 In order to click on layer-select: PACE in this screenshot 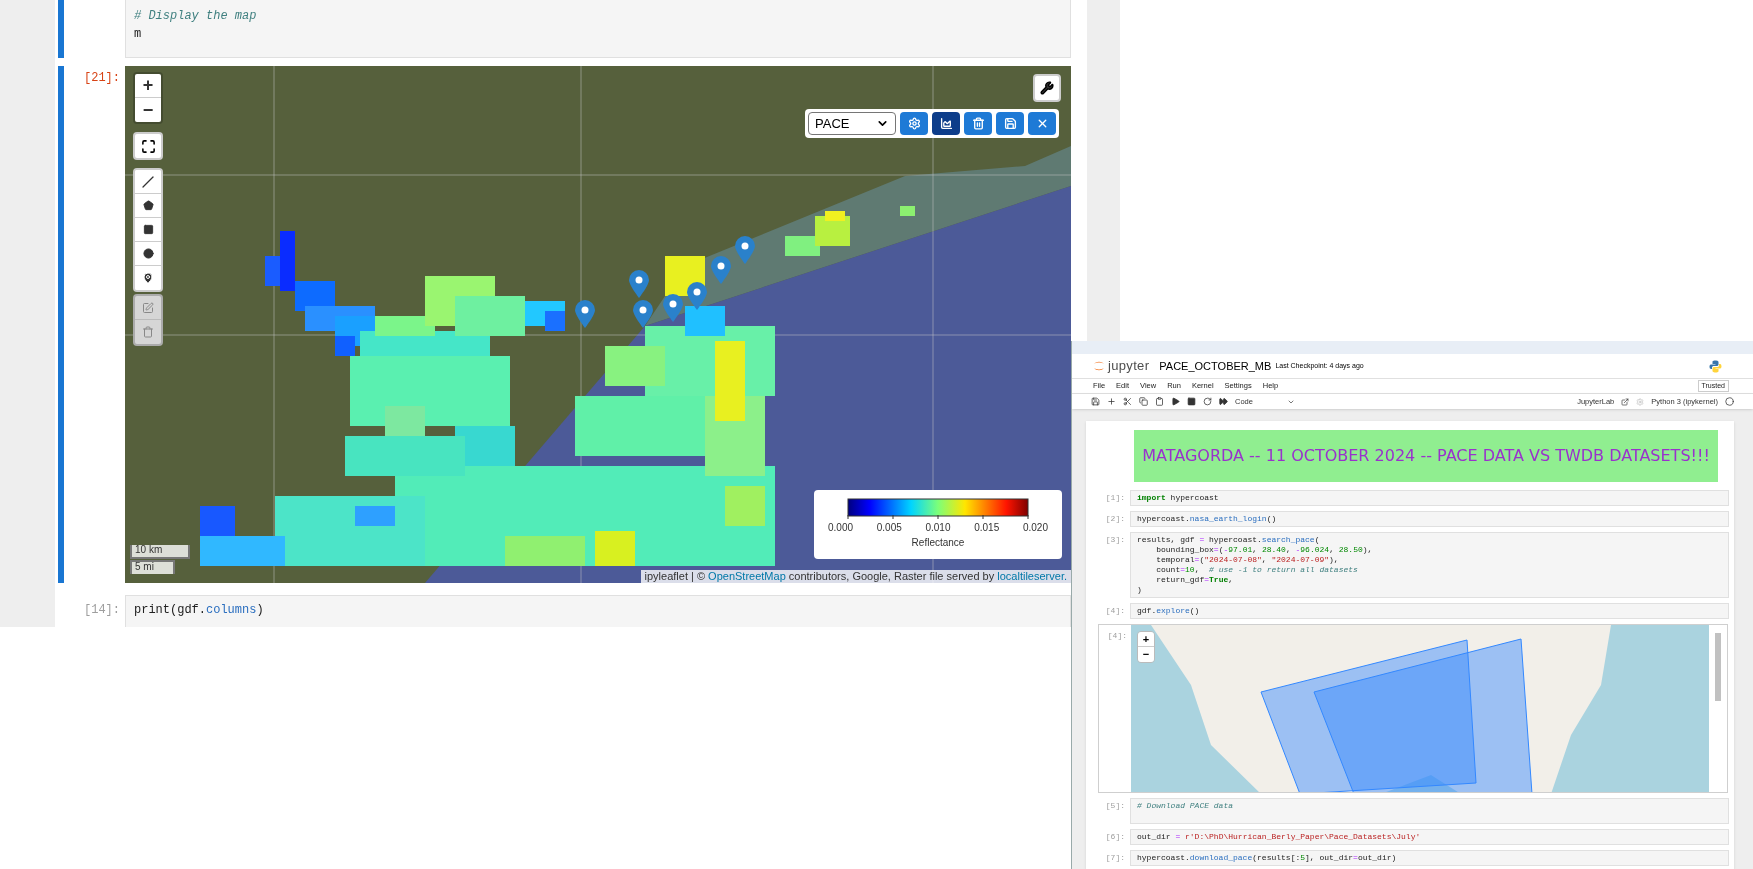, I will do `click(852, 123)`.